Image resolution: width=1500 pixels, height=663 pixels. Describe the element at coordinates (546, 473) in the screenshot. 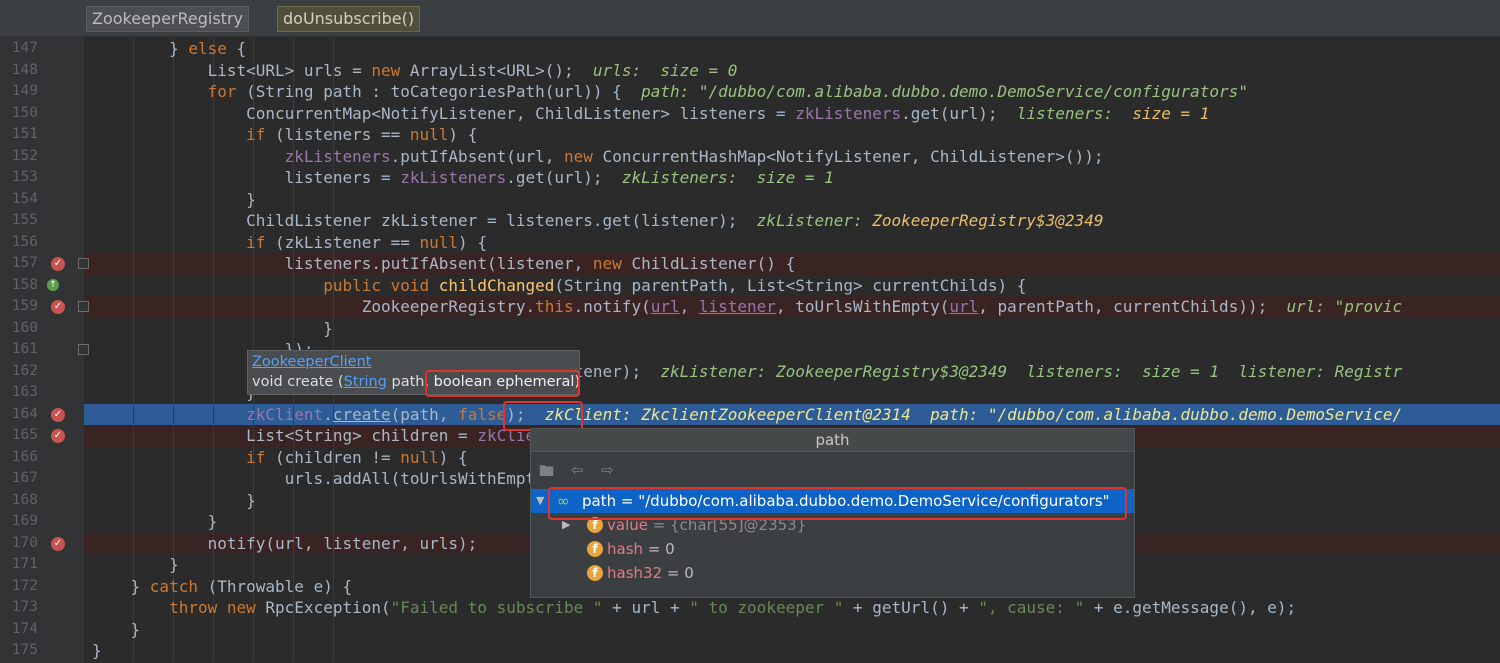

I see `folder-icon: 🖿` at that location.